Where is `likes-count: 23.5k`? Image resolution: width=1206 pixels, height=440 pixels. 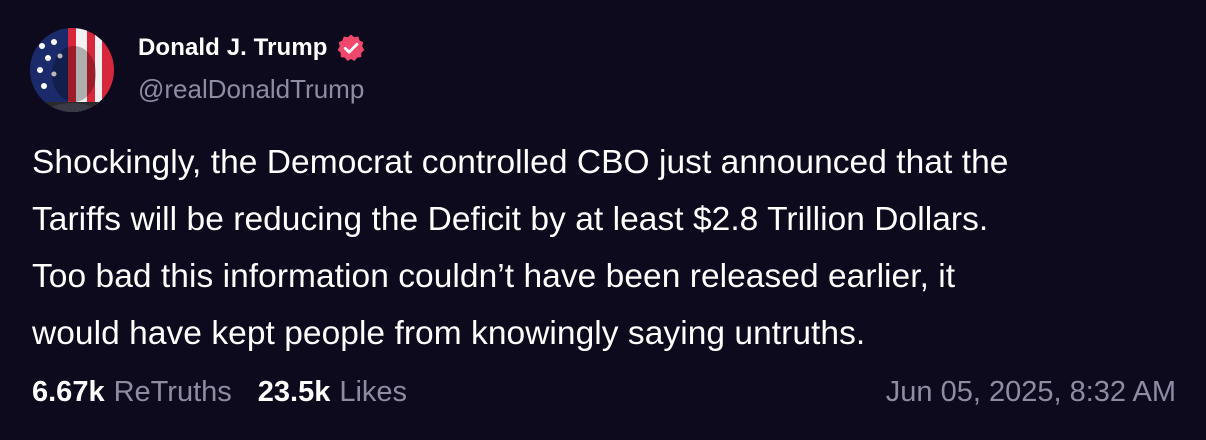 likes-count: 23.5k is located at coordinates (294, 391).